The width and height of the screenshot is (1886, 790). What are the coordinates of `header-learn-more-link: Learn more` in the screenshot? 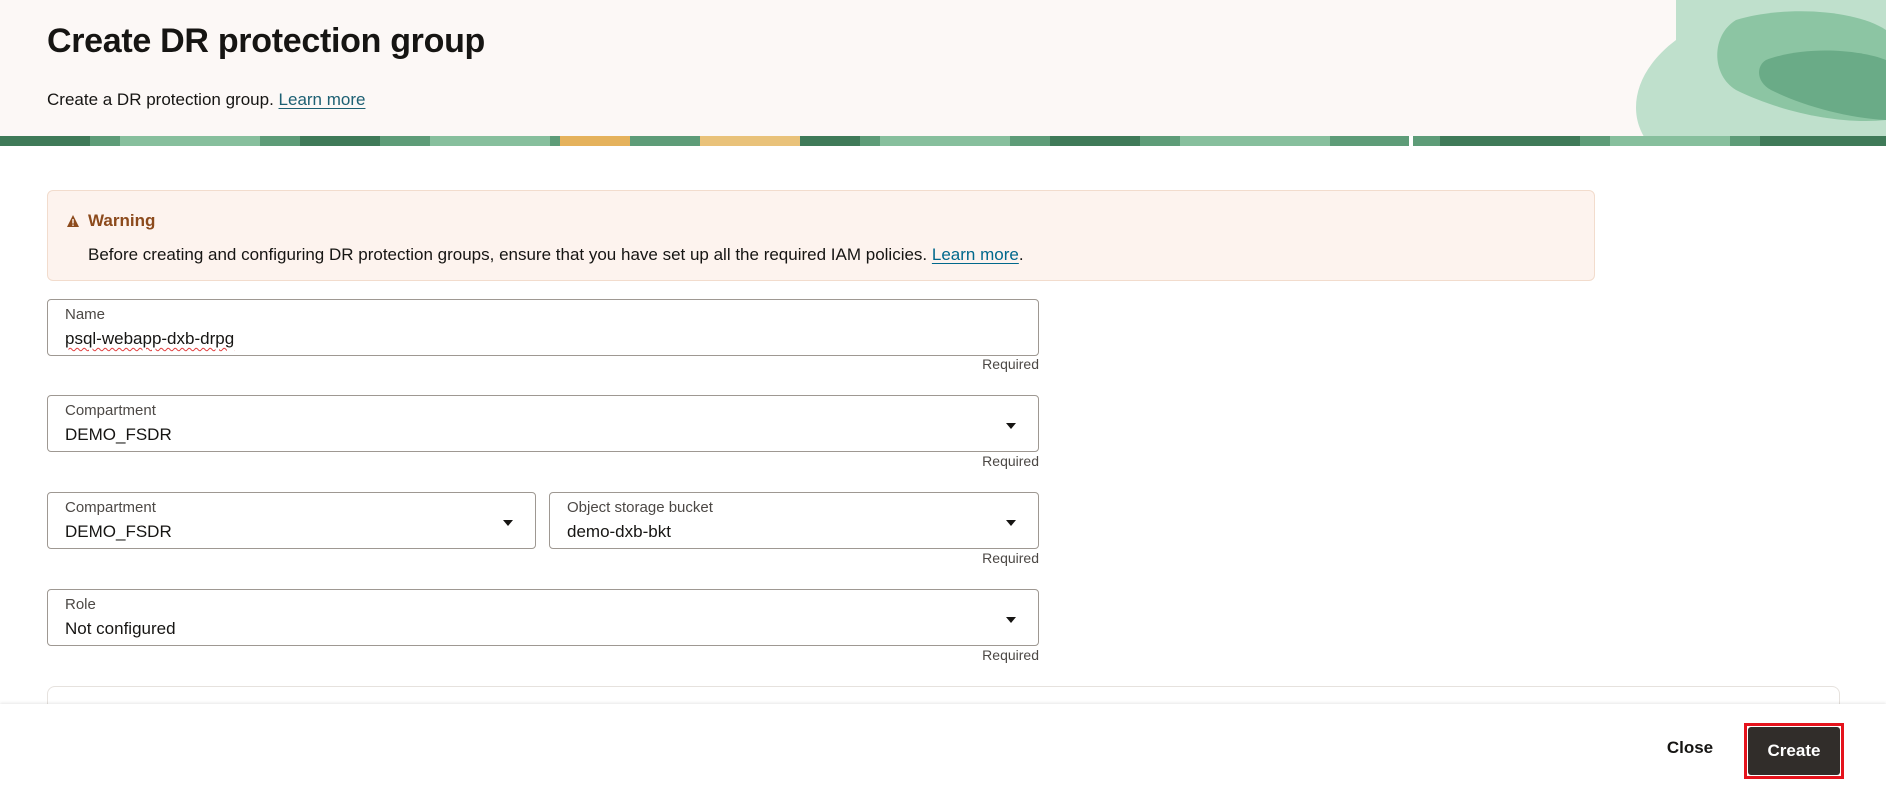 It's located at (322, 99).